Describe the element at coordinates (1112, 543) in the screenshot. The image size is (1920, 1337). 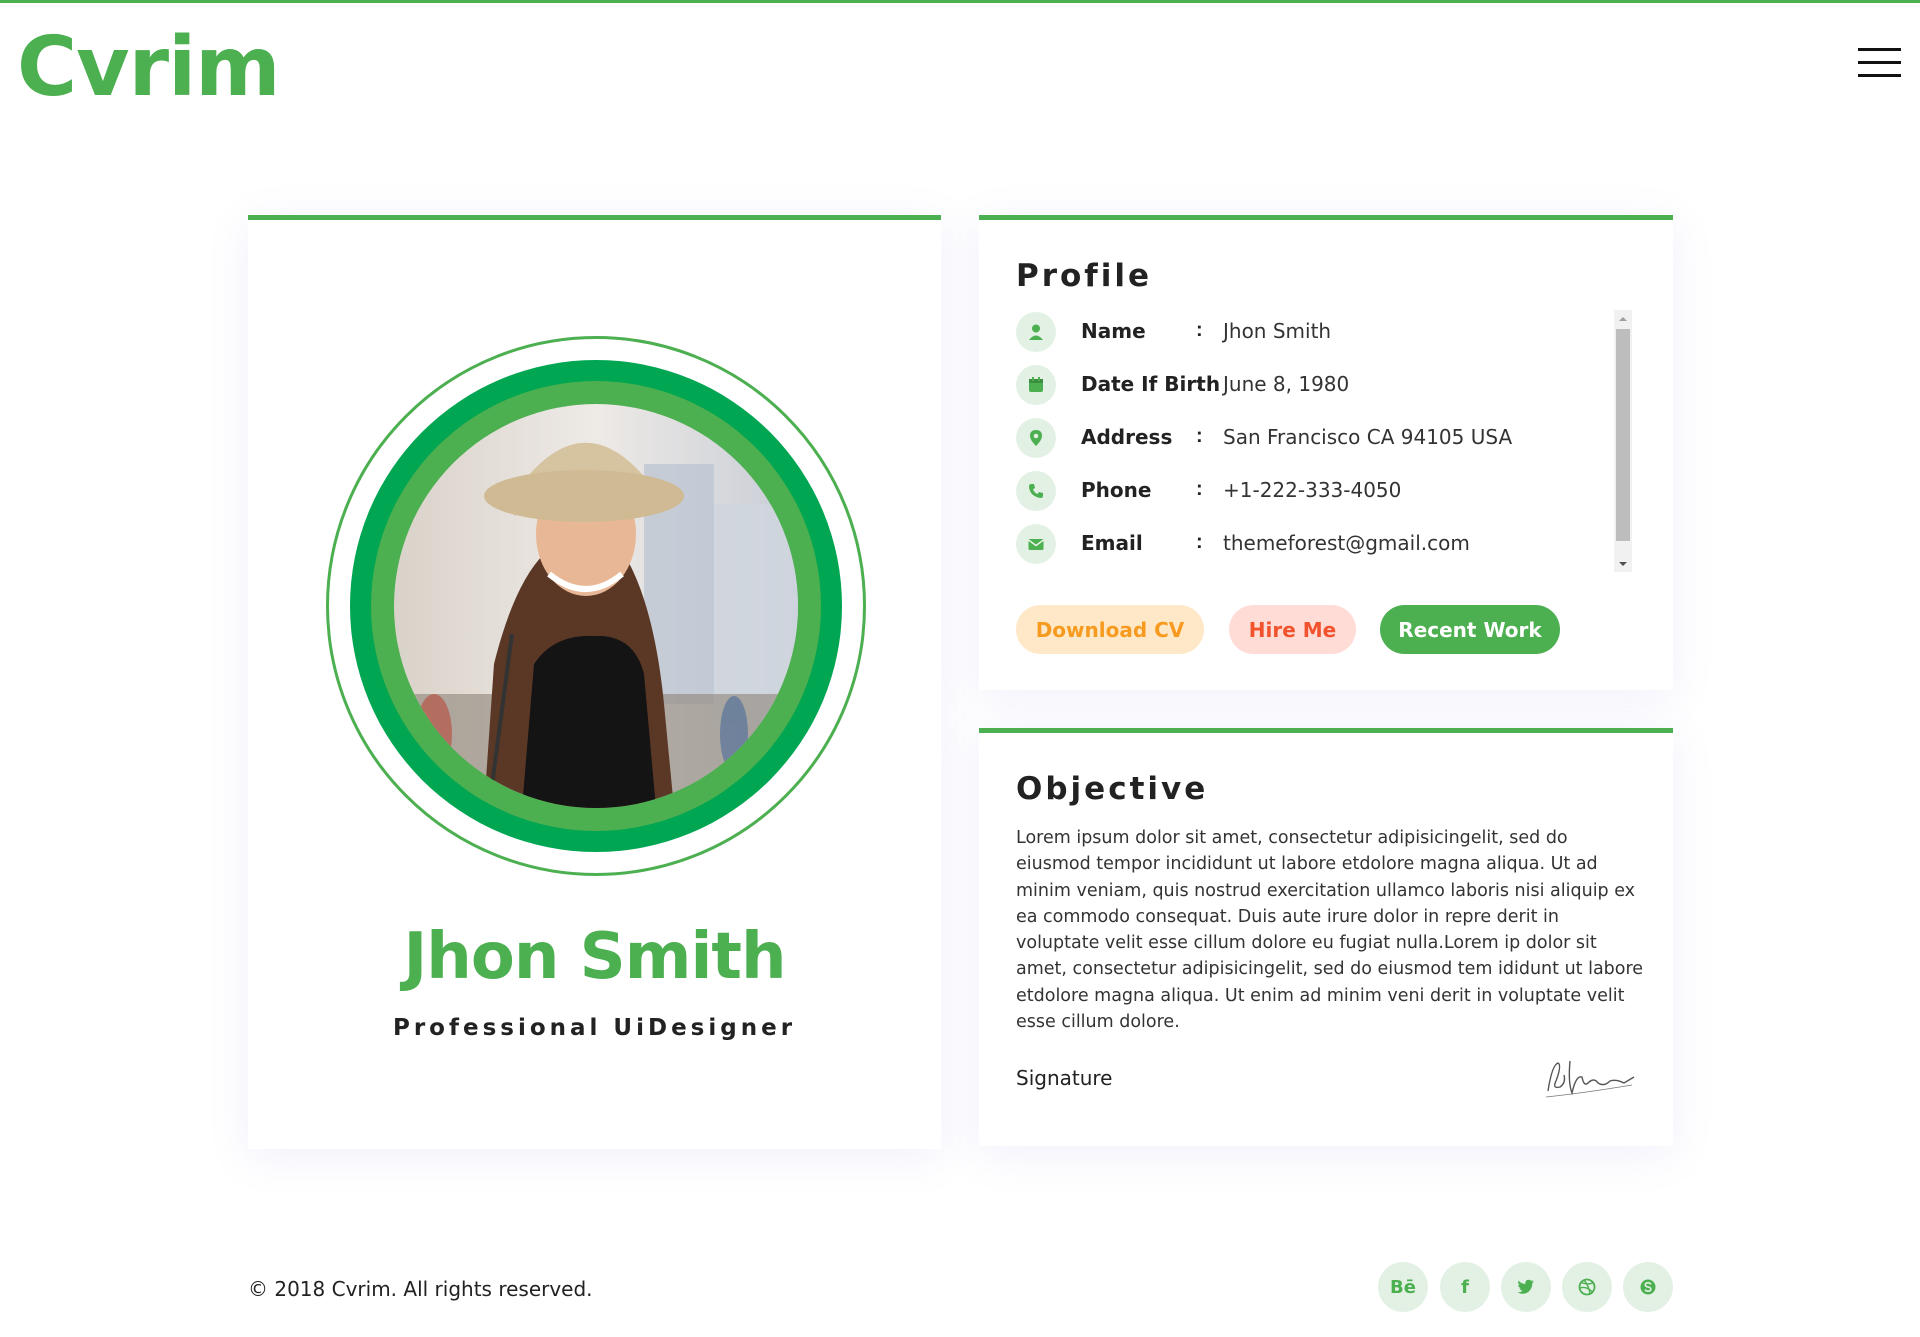
I see `info-label: Email` at that location.